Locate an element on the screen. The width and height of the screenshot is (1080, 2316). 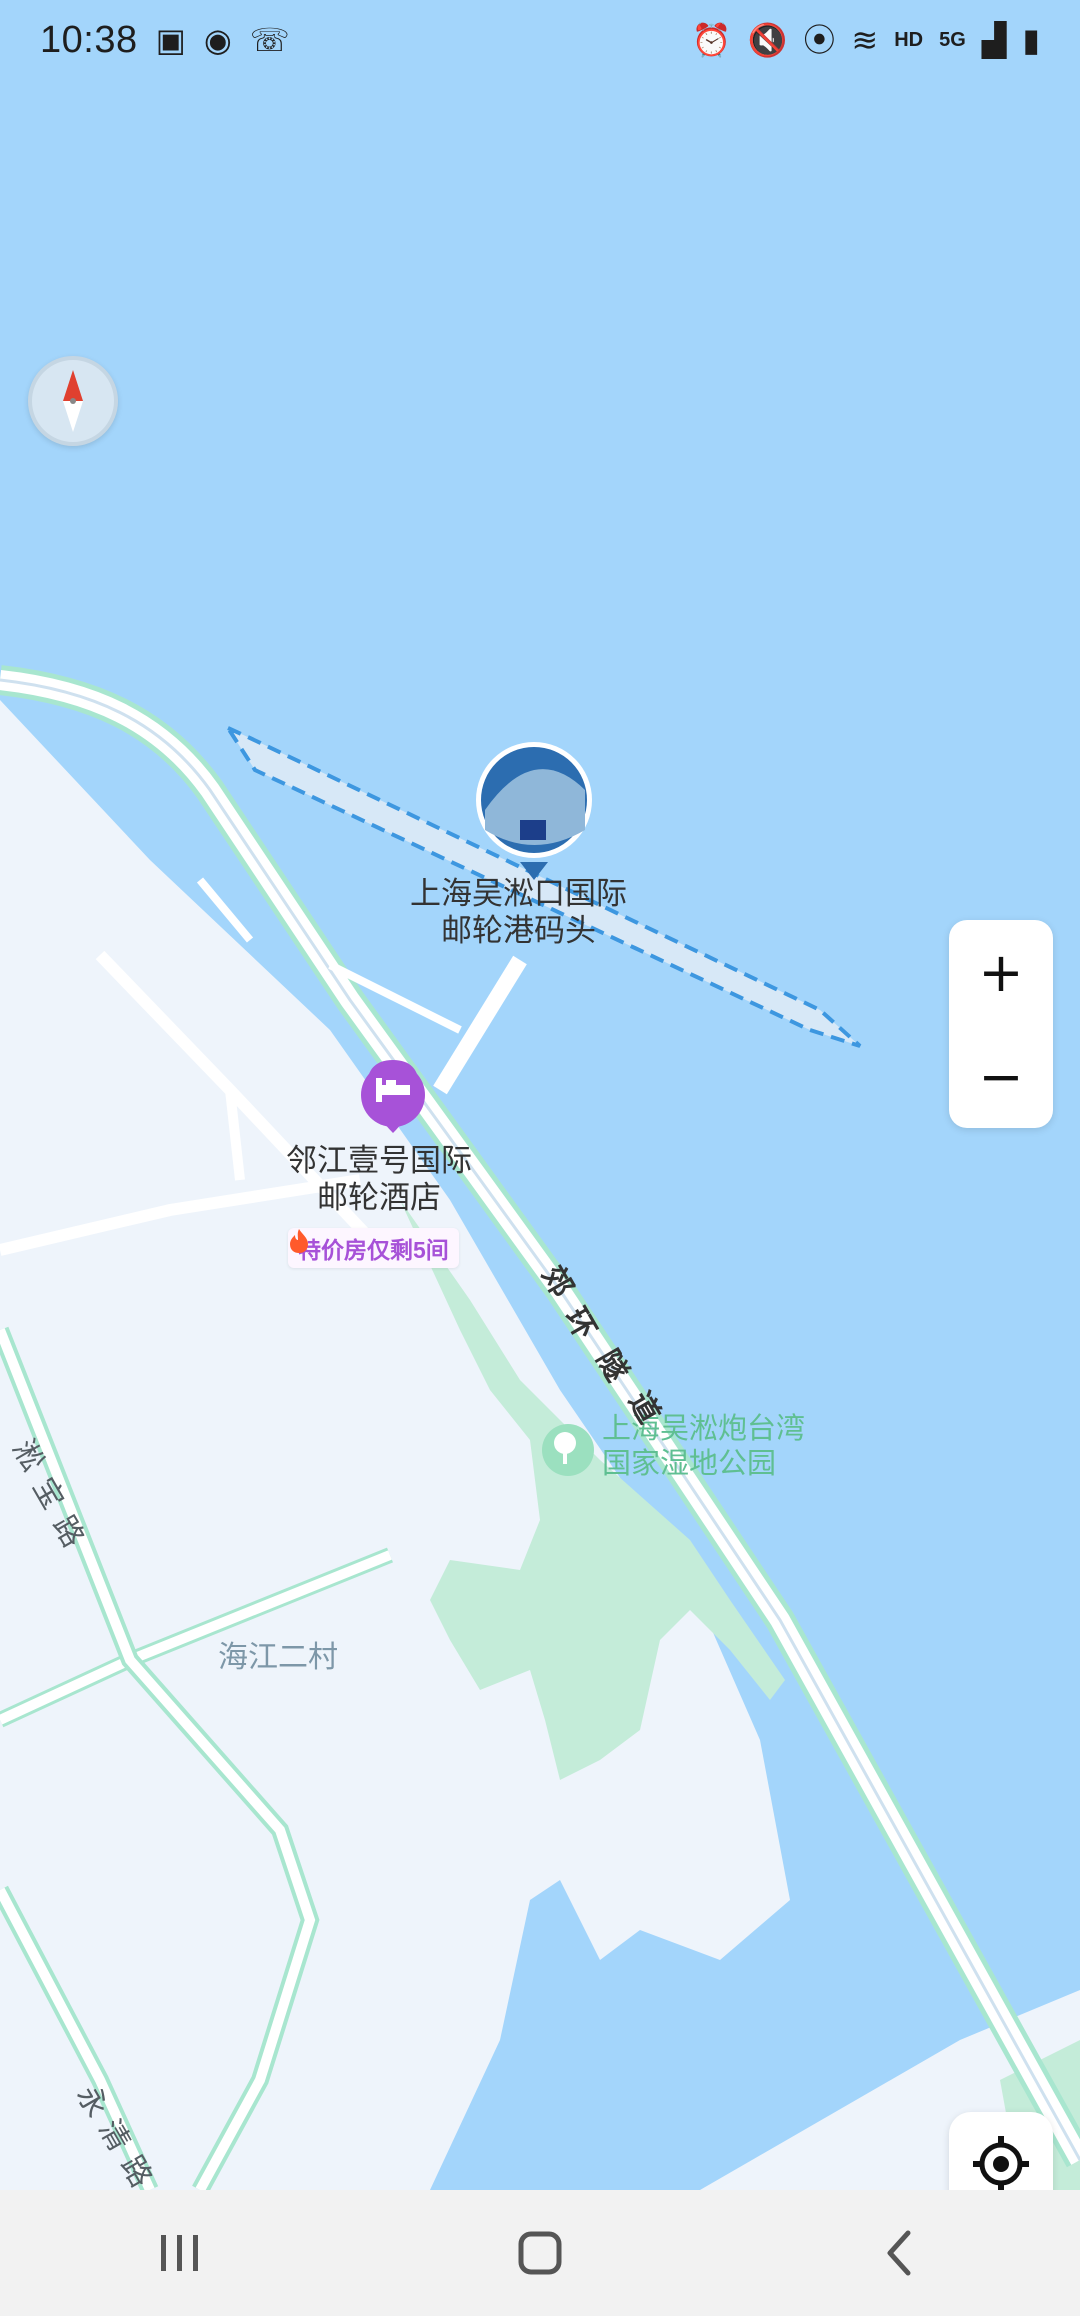
status-left: 10:38 ▣ ◉ ☏ is located at coordinates (165, 40).